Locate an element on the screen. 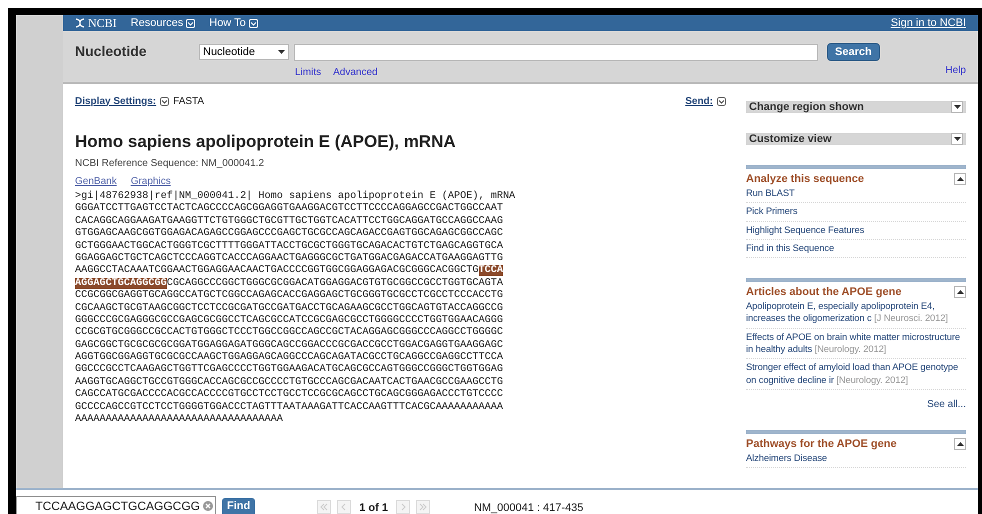 Image resolution: width=982 pixels, height=514 pixels. reference-sequence: NCBI Reference Sequence: NM_000041.2 is located at coordinates (170, 163).